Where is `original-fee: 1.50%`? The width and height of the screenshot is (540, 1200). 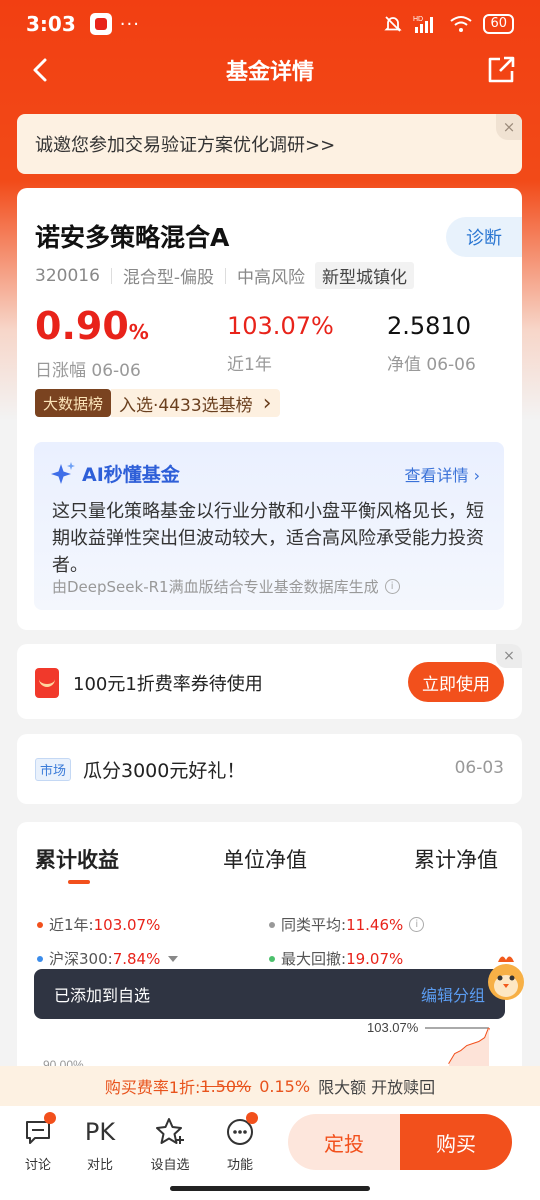
original-fee: 1.50% is located at coordinates (226, 1086).